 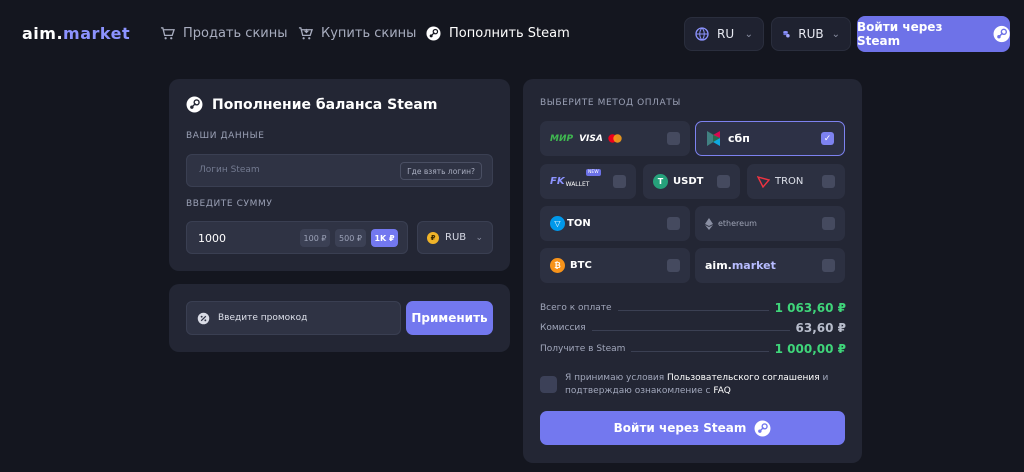 What do you see at coordinates (828, 223) in the screenshot?
I see `method-ethereum-checkbox` at bounding box center [828, 223].